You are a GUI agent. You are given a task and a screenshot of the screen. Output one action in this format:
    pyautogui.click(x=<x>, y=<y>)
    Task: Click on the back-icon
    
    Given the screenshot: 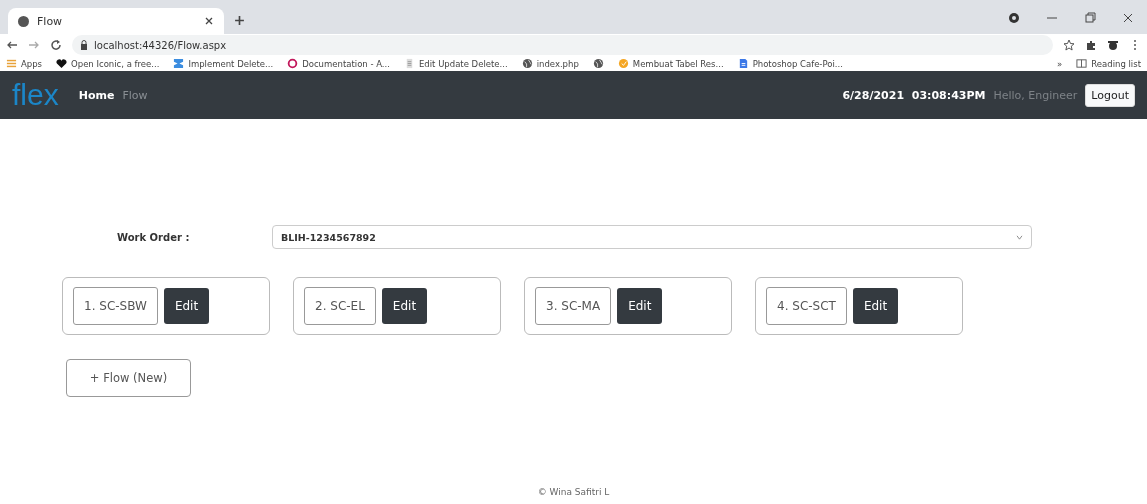 What is the action you would take?
    pyautogui.click(x=12, y=45)
    